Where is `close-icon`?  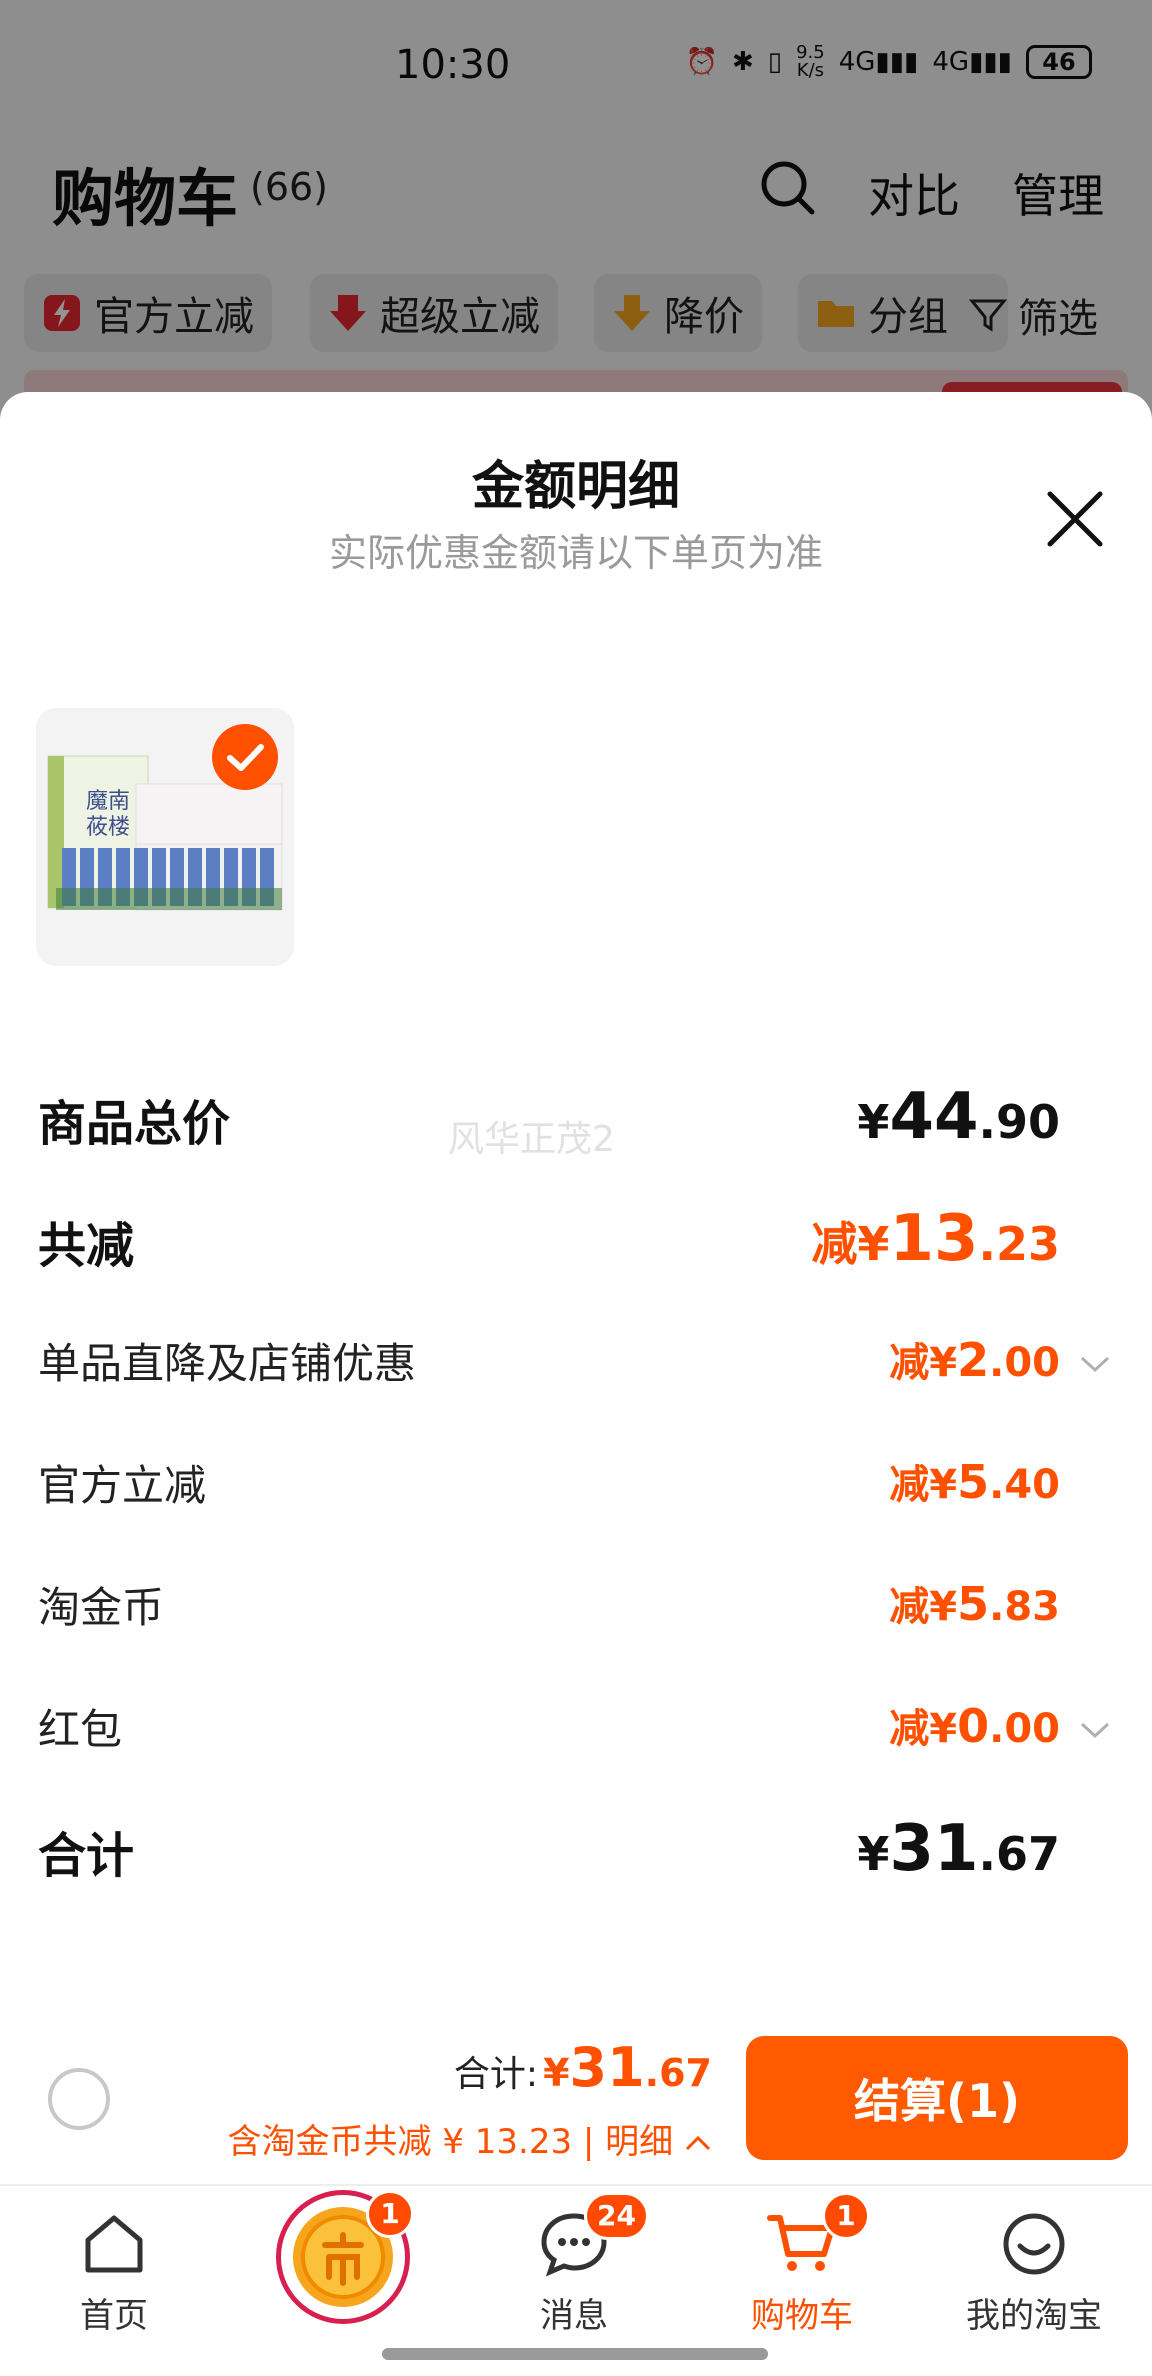
close-icon is located at coordinates (1075, 519).